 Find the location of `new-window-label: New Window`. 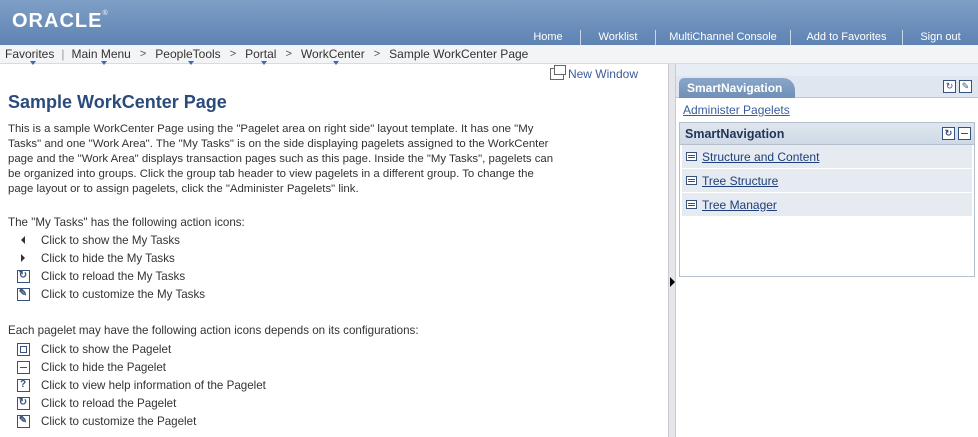

new-window-label: New Window is located at coordinates (602, 74).